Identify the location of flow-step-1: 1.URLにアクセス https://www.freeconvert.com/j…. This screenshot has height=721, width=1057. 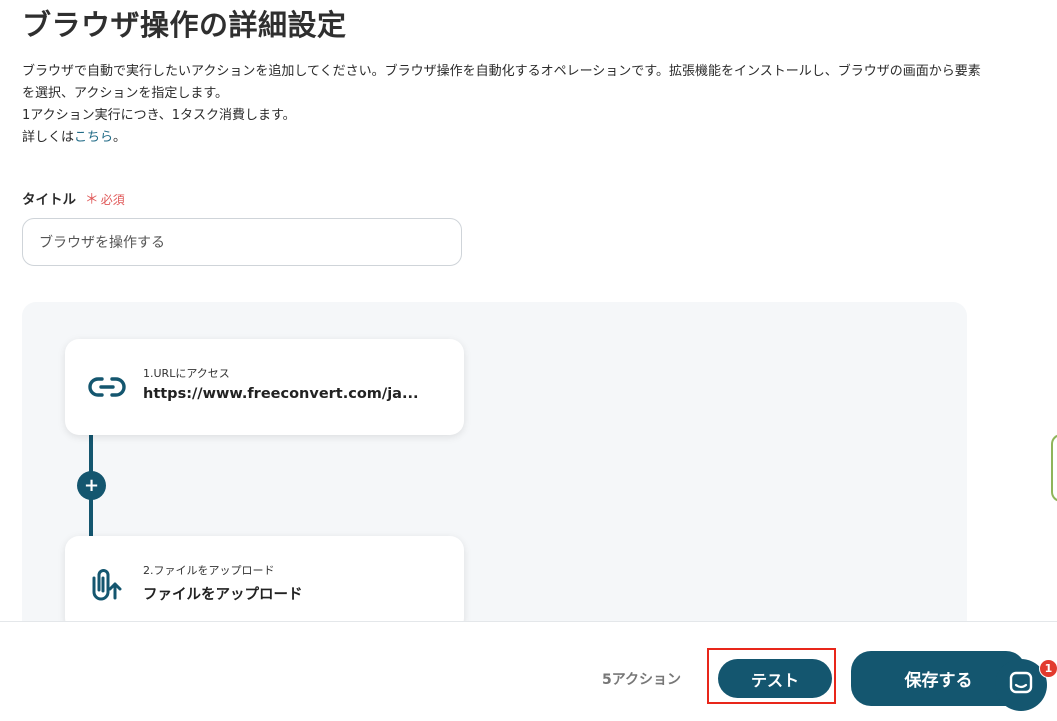
(264, 387).